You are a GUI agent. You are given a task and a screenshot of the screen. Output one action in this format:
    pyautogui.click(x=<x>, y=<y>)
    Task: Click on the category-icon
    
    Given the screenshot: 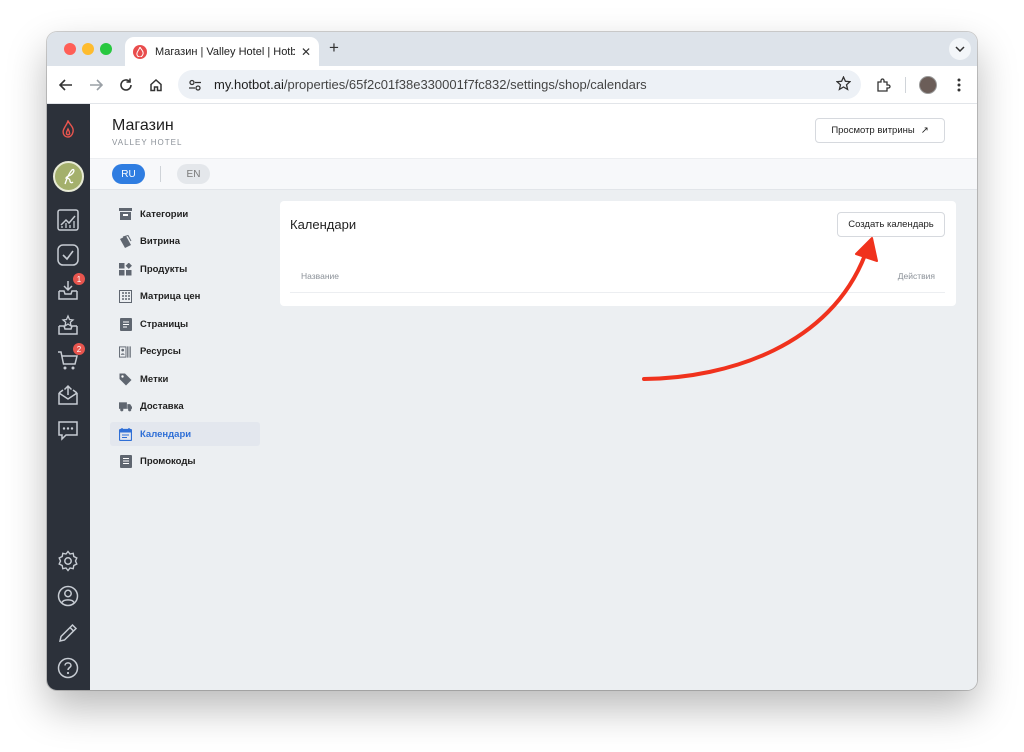 What is the action you would take?
    pyautogui.click(x=125, y=214)
    